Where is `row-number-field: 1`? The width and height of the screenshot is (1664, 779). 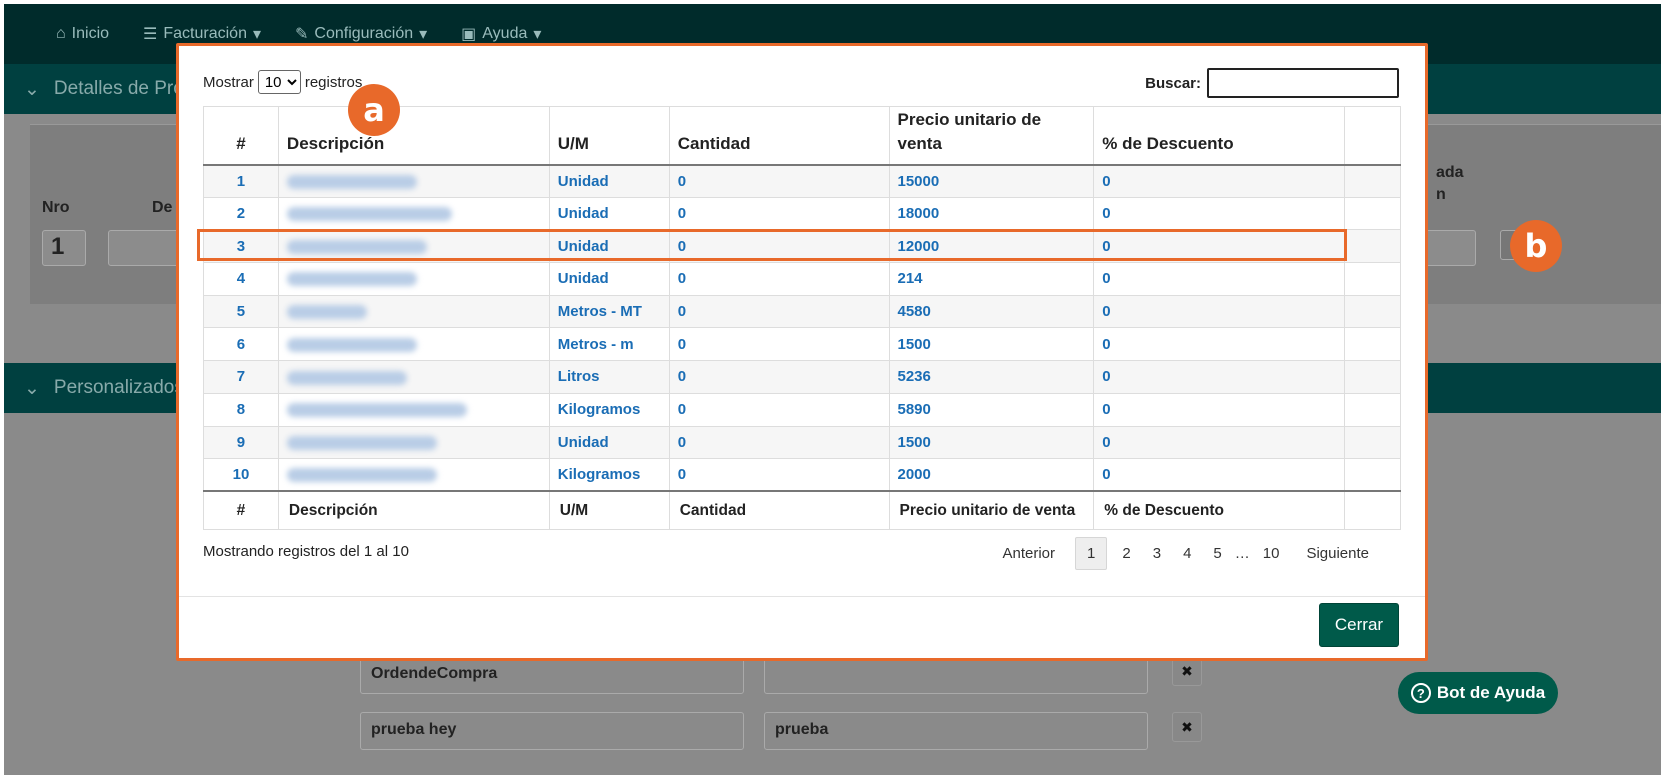
row-number-field: 1 is located at coordinates (64, 248).